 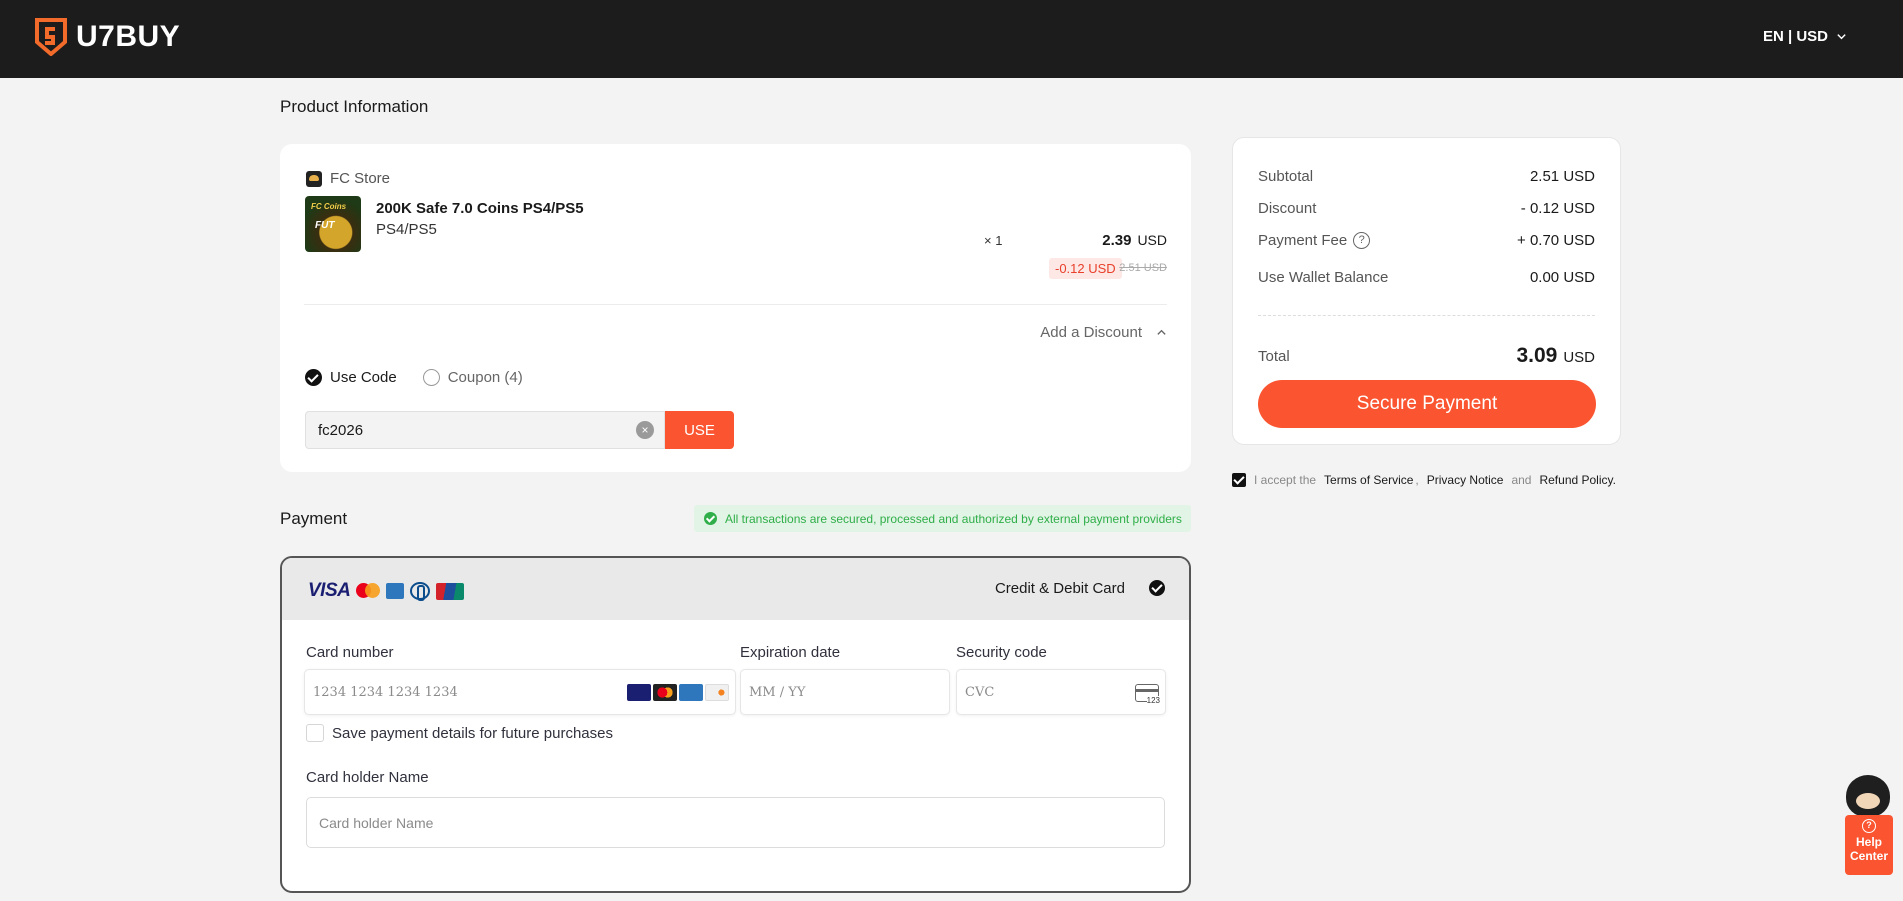 What do you see at coordinates (376, 822) in the screenshot?
I see `card-holder-placeholder: Card holder Name` at bounding box center [376, 822].